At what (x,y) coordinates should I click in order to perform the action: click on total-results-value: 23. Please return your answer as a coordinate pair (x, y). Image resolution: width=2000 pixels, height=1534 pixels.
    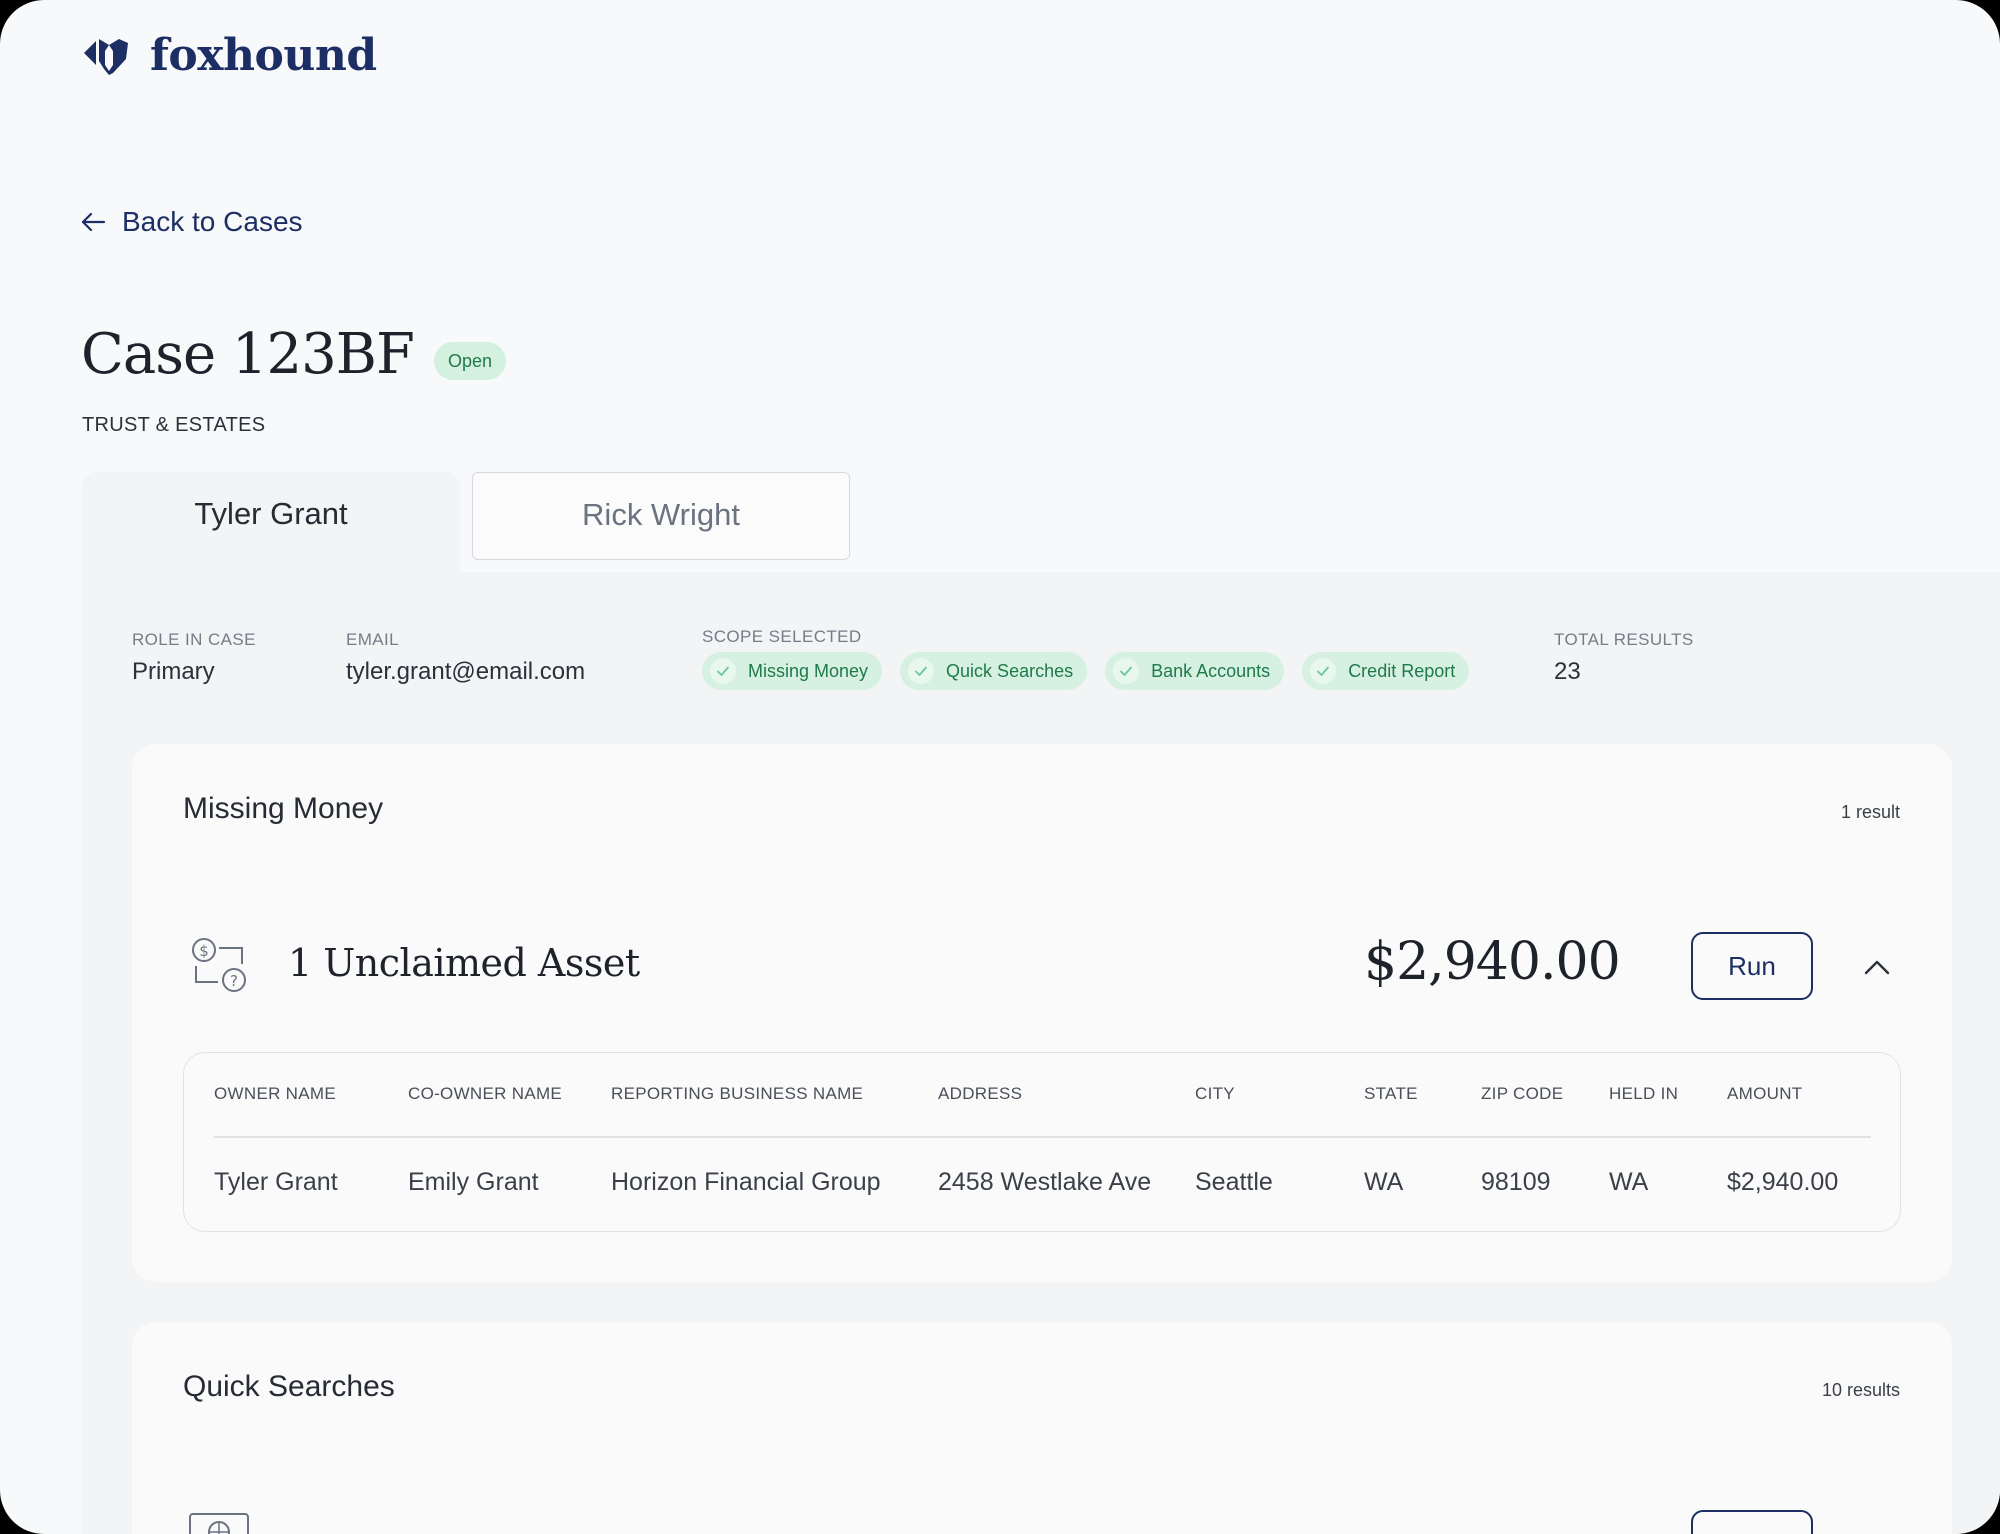
    Looking at the image, I should click on (1567, 671).